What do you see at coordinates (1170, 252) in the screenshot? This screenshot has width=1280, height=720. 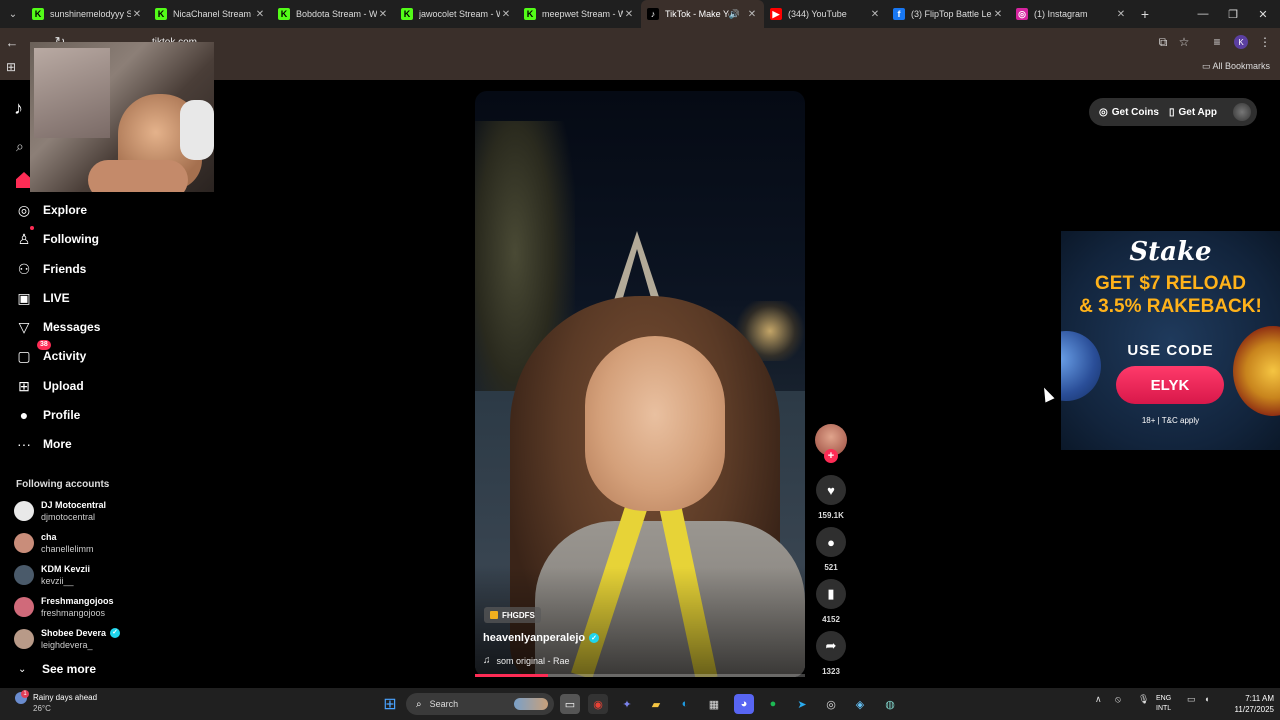 I see `ad-brand: Stake` at bounding box center [1170, 252].